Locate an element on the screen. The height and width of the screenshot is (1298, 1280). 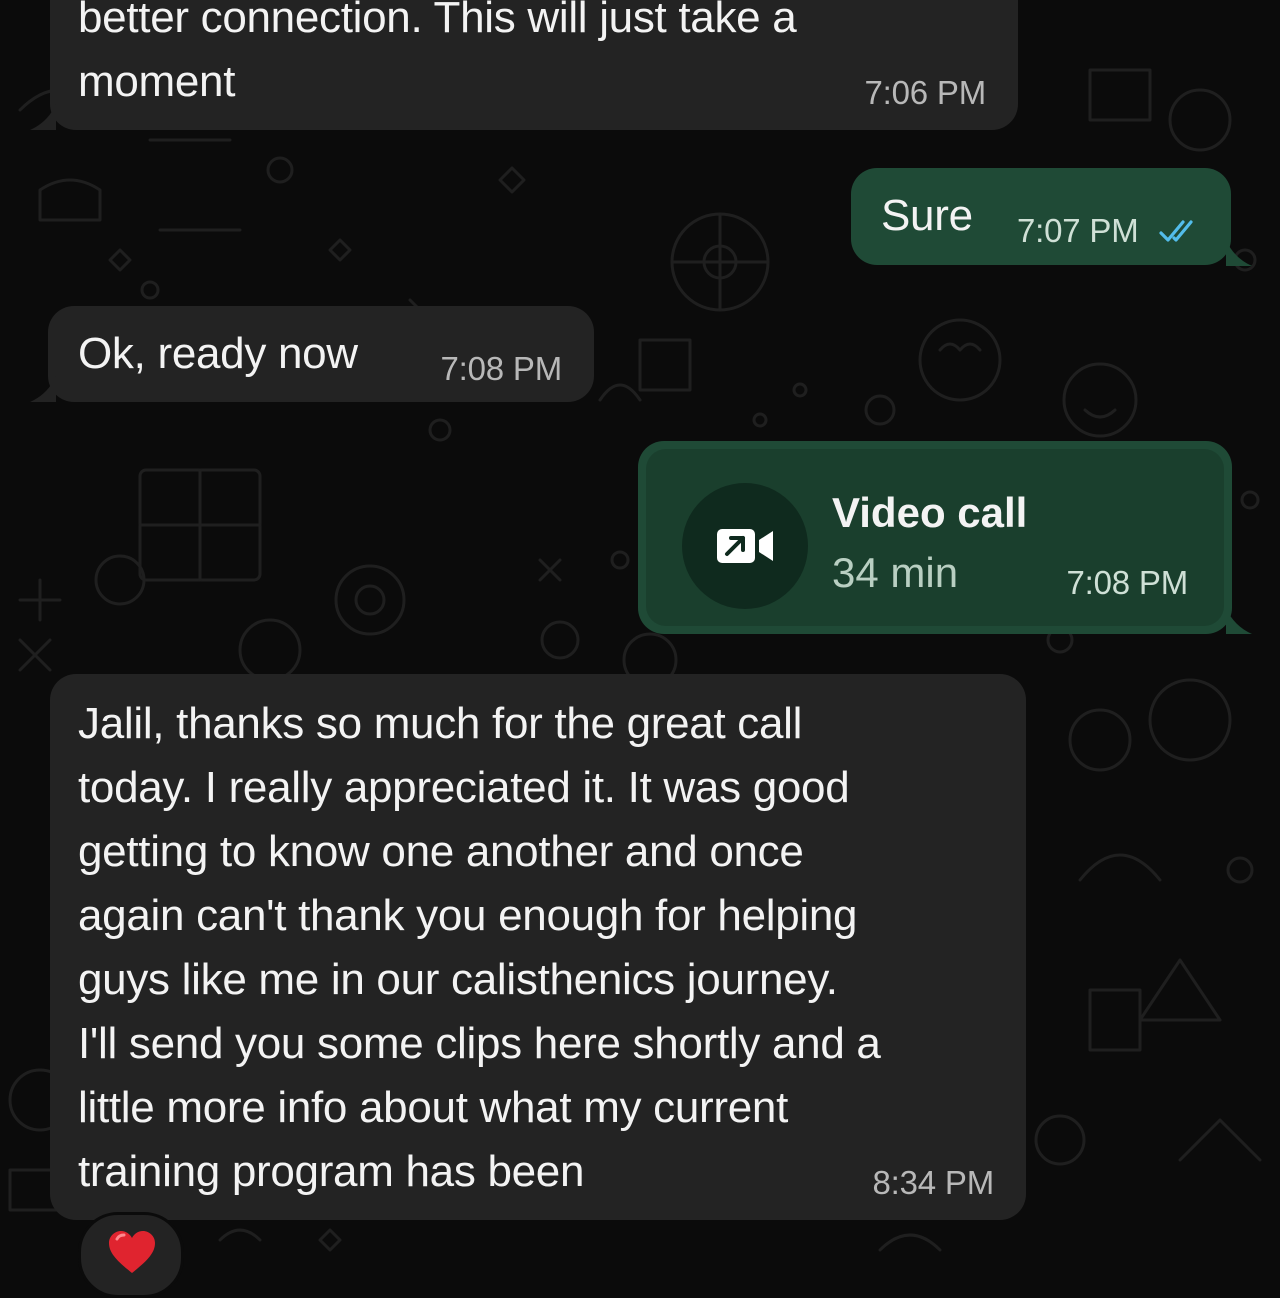
message-bubble-outgoing: Sure 7:07 PM is located at coordinates (1041, 216).